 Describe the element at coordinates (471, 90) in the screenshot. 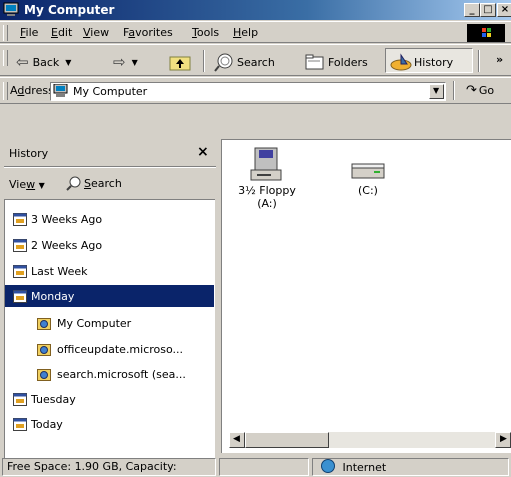

I see `go-arrow-icon: ↷` at that location.